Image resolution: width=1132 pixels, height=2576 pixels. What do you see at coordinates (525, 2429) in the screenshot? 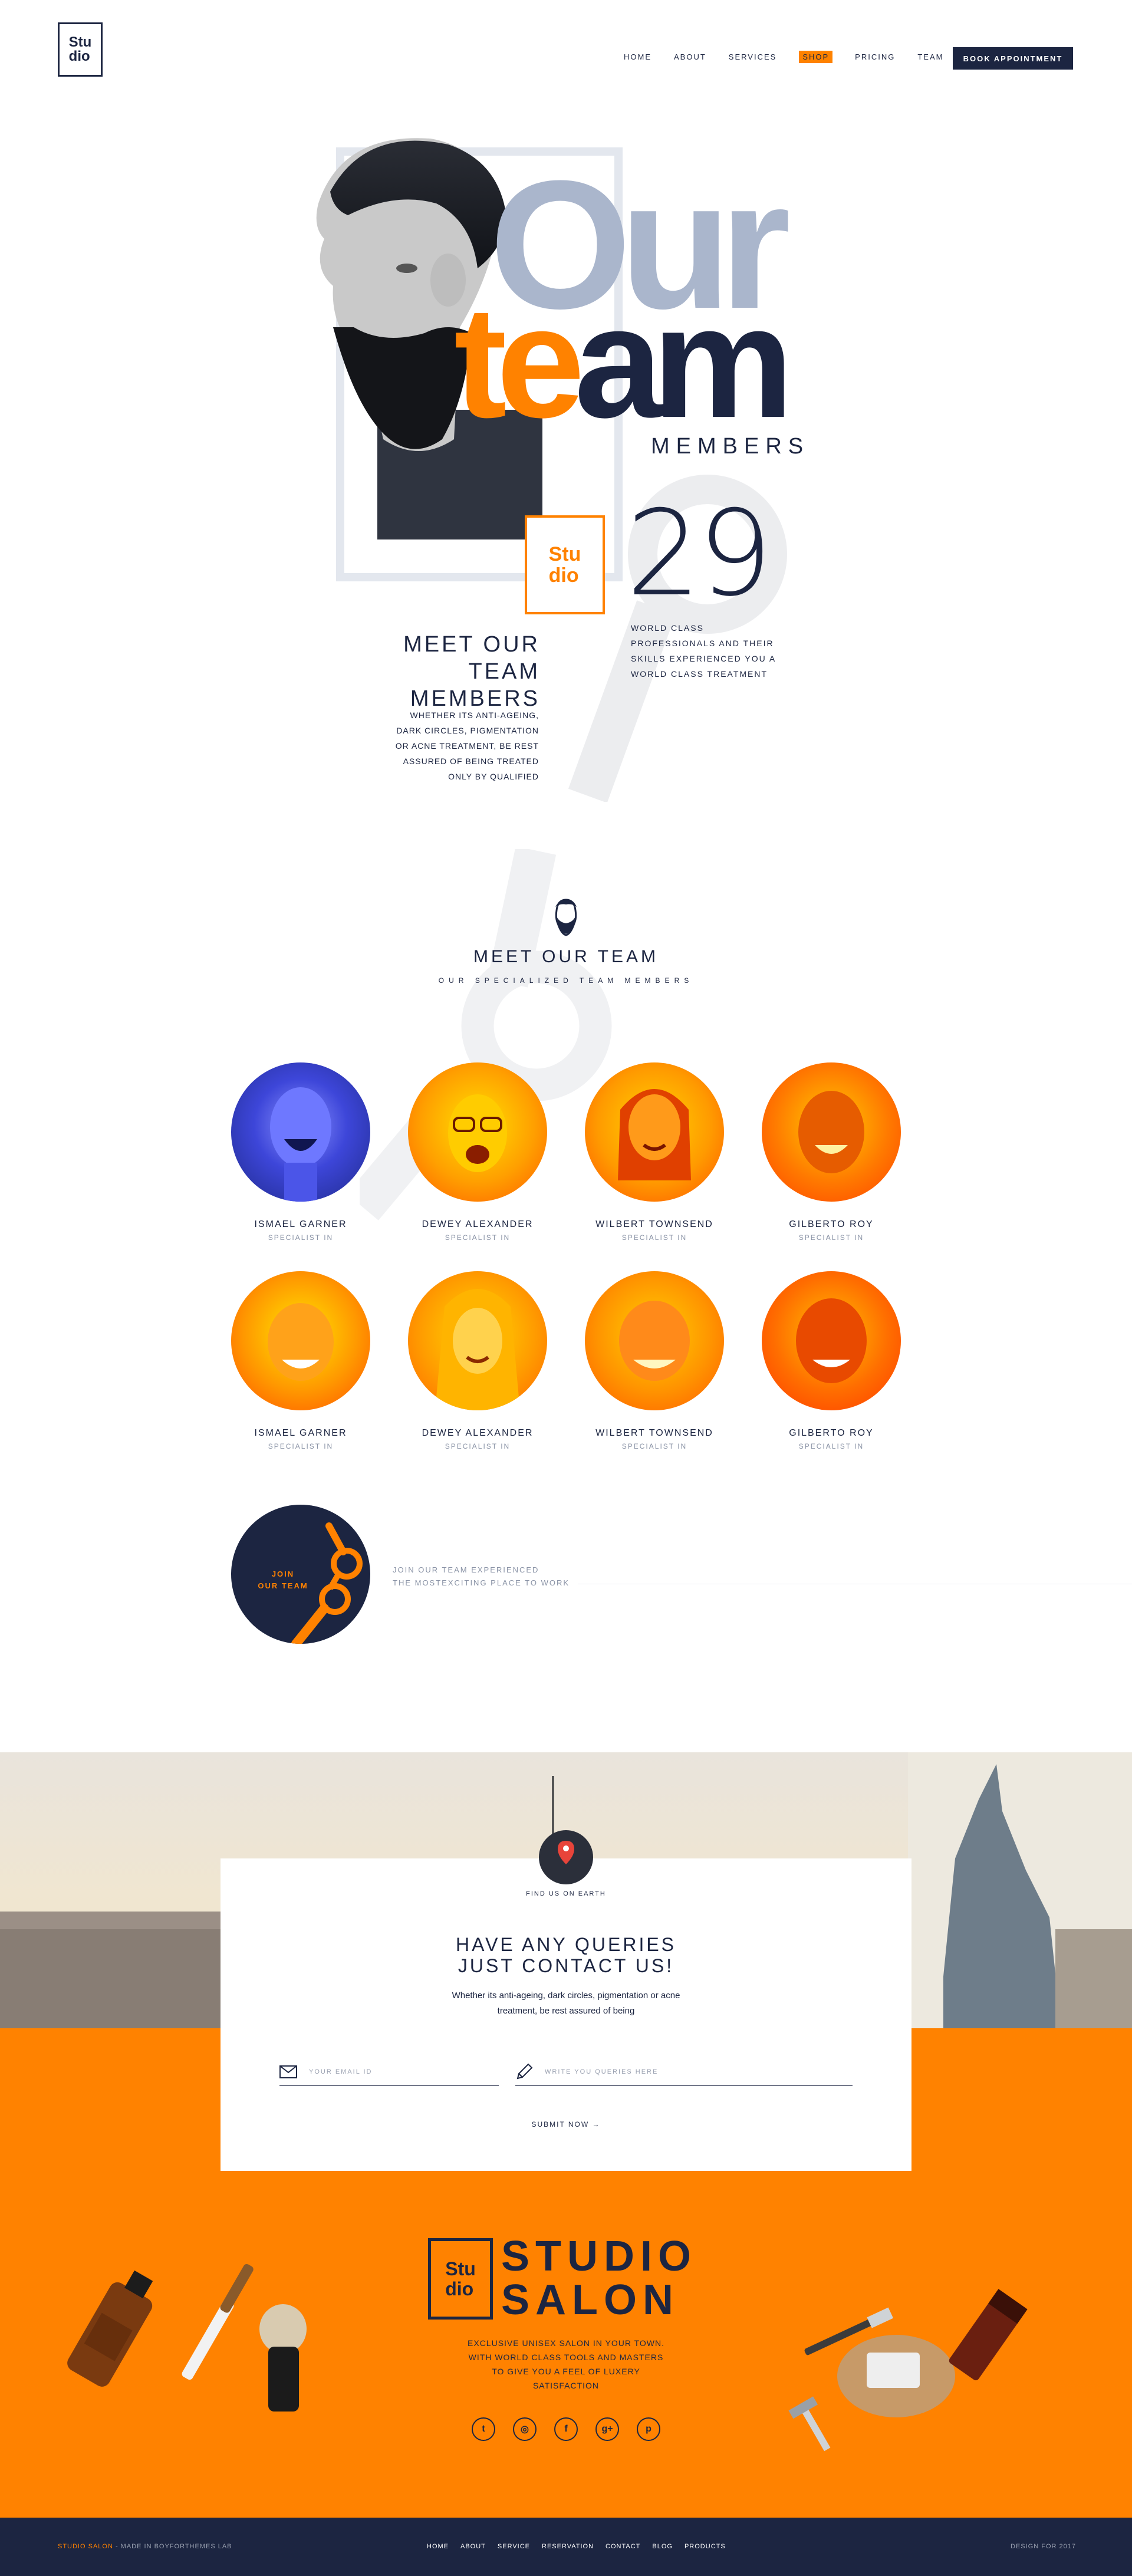
I see `dribbble-icon: ◎` at bounding box center [525, 2429].